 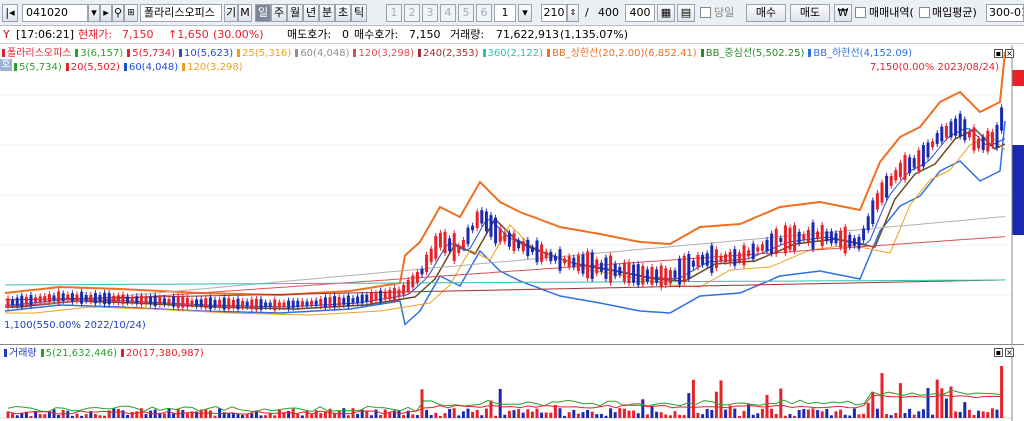 What do you see at coordinates (860, 53) in the screenshot?
I see `price-legend-item-11: BB_하한선(4,152.09)` at bounding box center [860, 53].